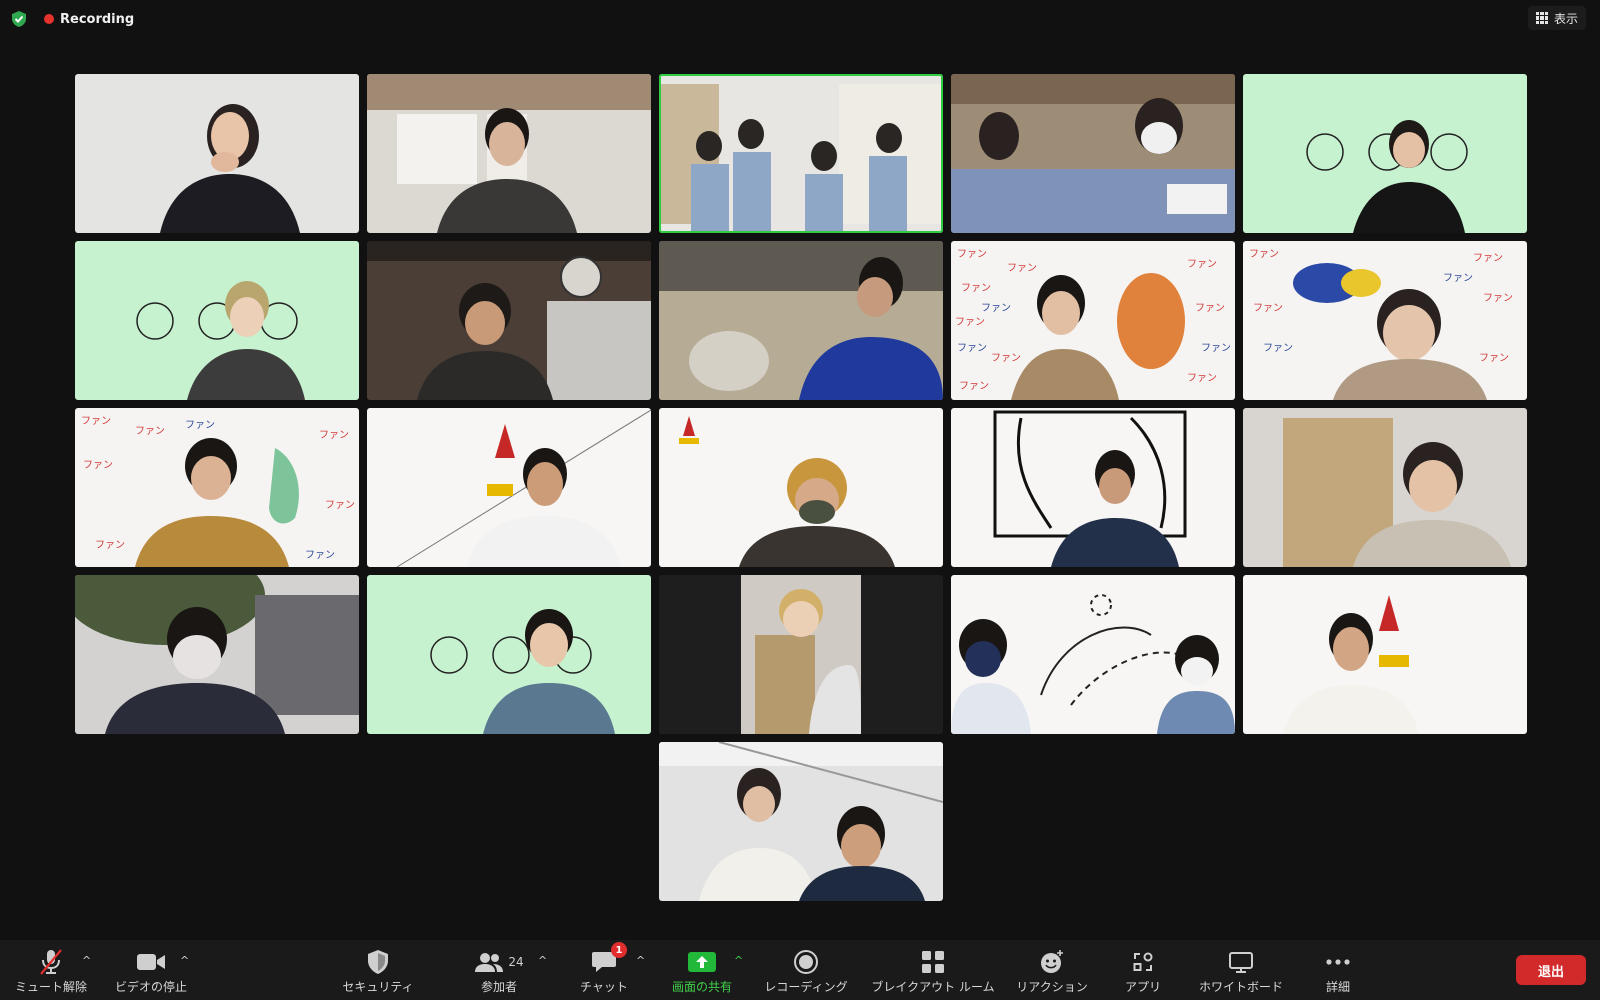 This screenshot has width=1600, height=1000. What do you see at coordinates (1143, 962) in the screenshot?
I see `apps-icon` at bounding box center [1143, 962].